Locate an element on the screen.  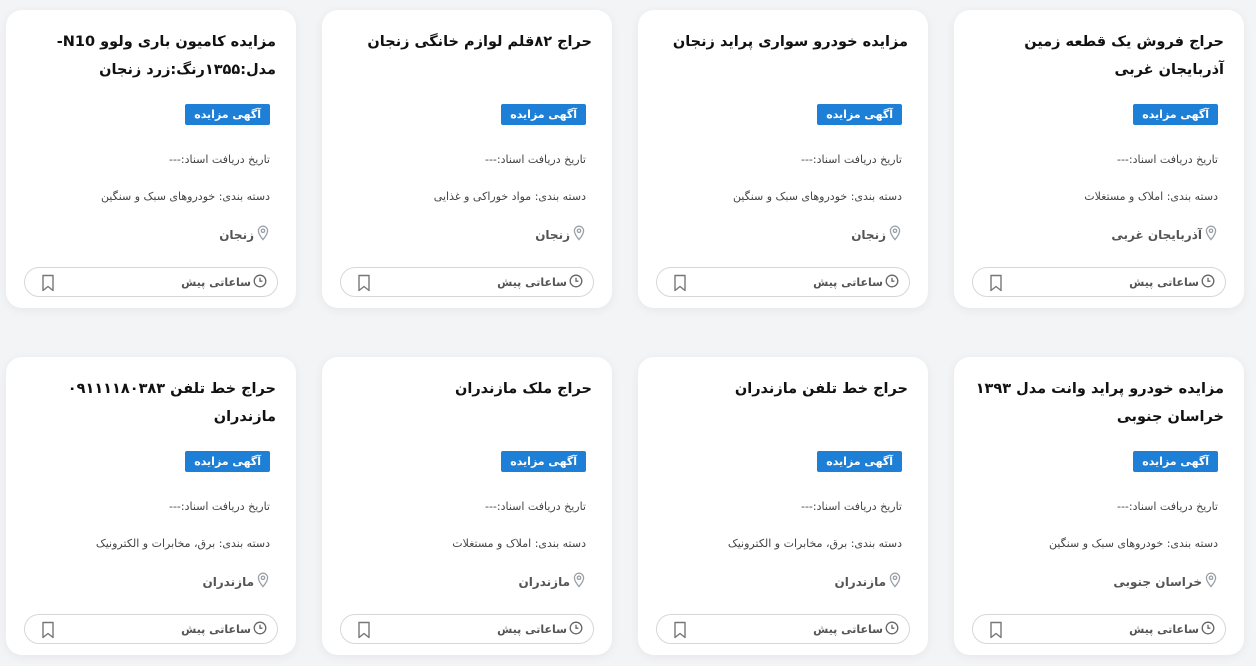
location-label: خراسان جنوبی is located at coordinates (1157, 581).